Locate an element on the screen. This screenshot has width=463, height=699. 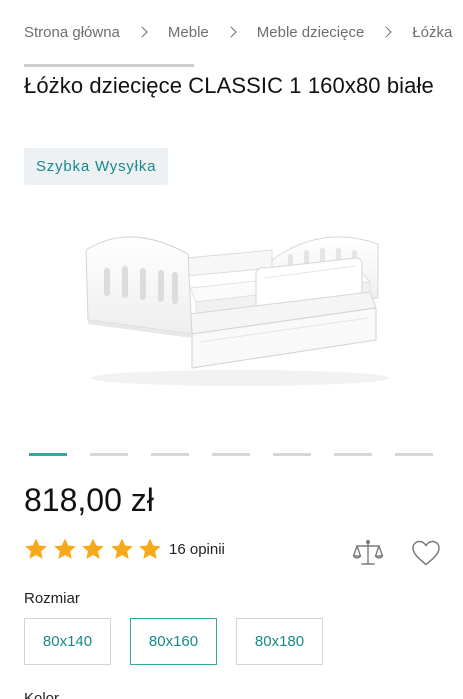
color-label: Kolor is located at coordinates (42, 694).